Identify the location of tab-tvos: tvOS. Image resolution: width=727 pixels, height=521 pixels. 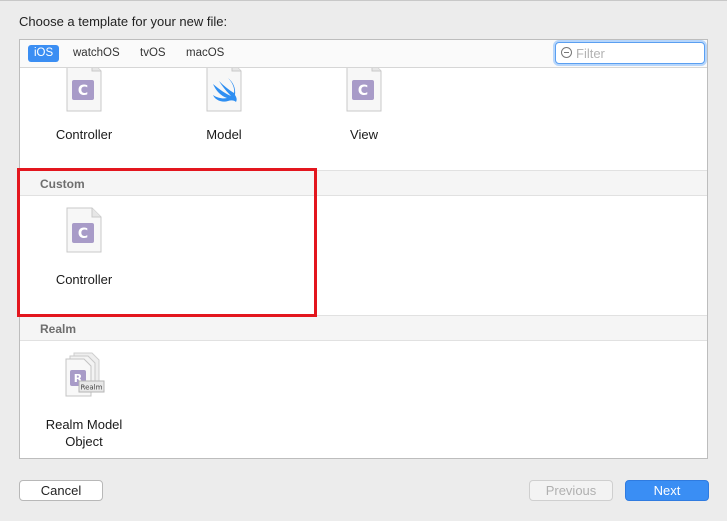
(153, 53).